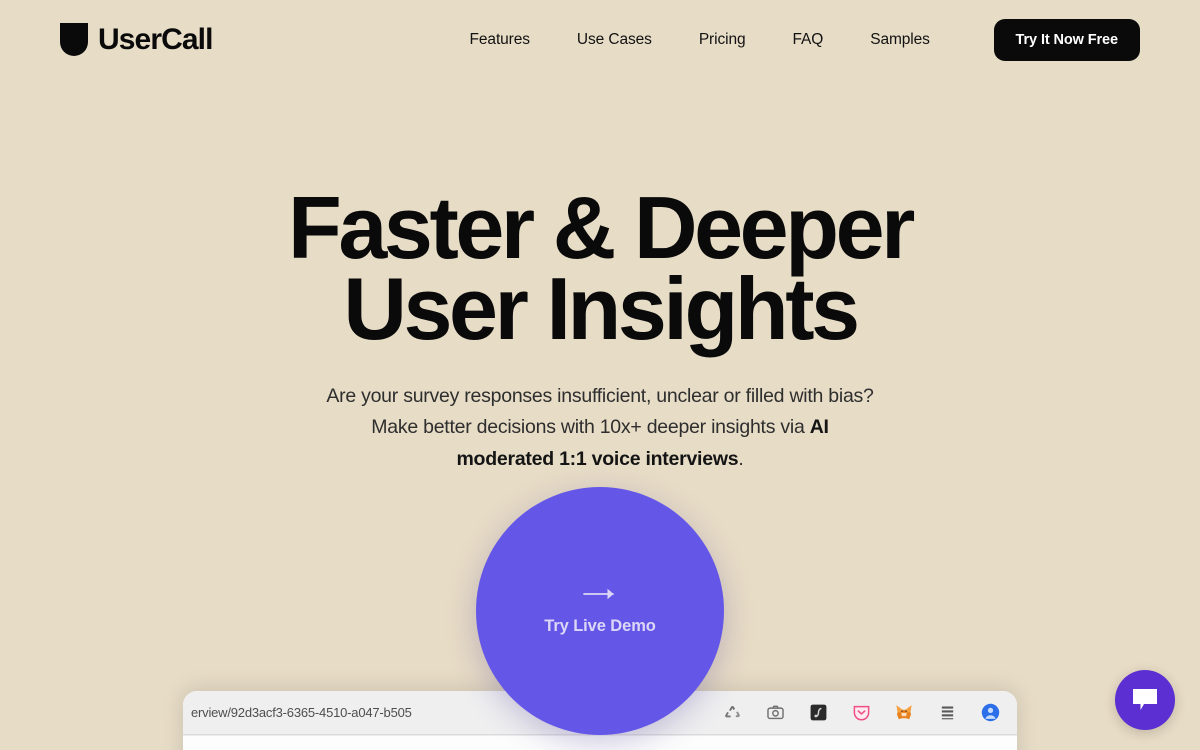 This screenshot has width=1200, height=750. What do you see at coordinates (990, 713) in the screenshot?
I see `profile-avatar-icon` at bounding box center [990, 713].